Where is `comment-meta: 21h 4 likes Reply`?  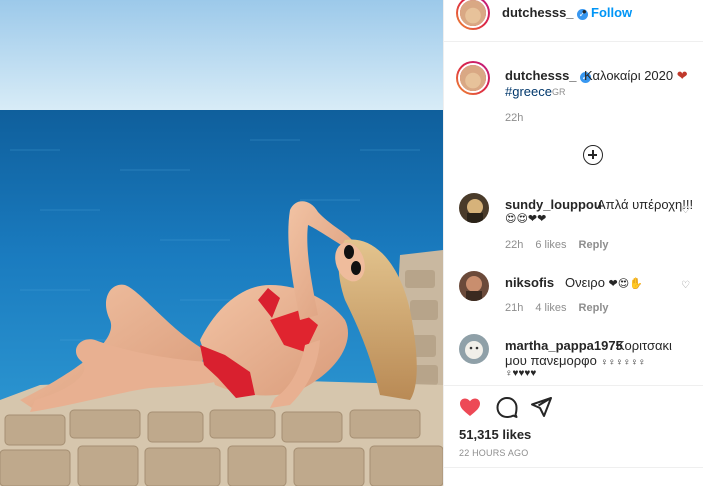
comment-meta: 21h 4 likes Reply is located at coordinates (563, 308).